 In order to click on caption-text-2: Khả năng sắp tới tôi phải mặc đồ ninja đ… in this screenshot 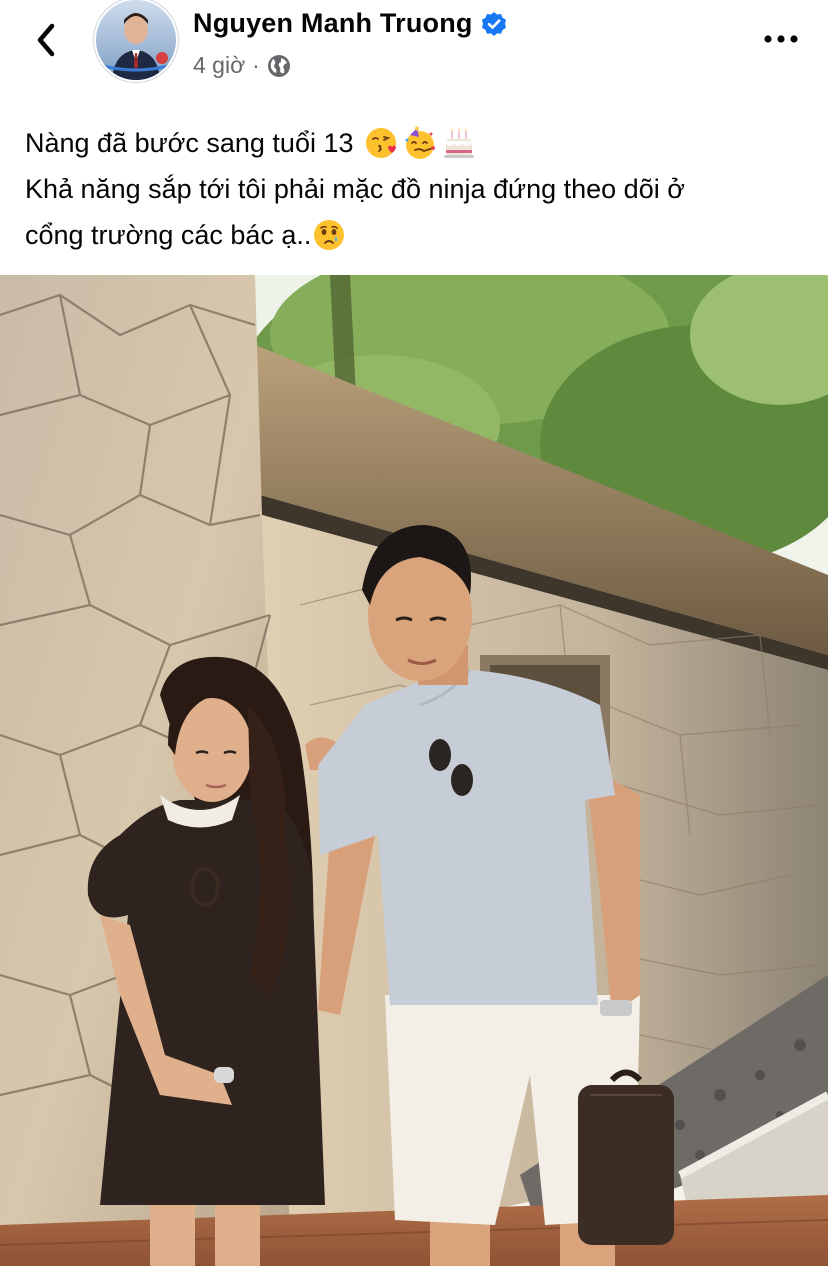, I will do `click(355, 189)`.